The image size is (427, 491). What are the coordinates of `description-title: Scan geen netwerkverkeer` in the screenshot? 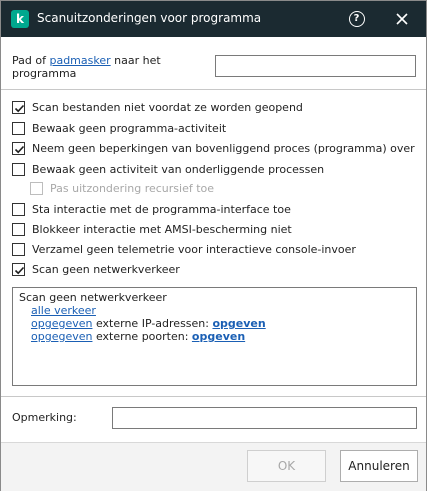 It's located at (93, 297).